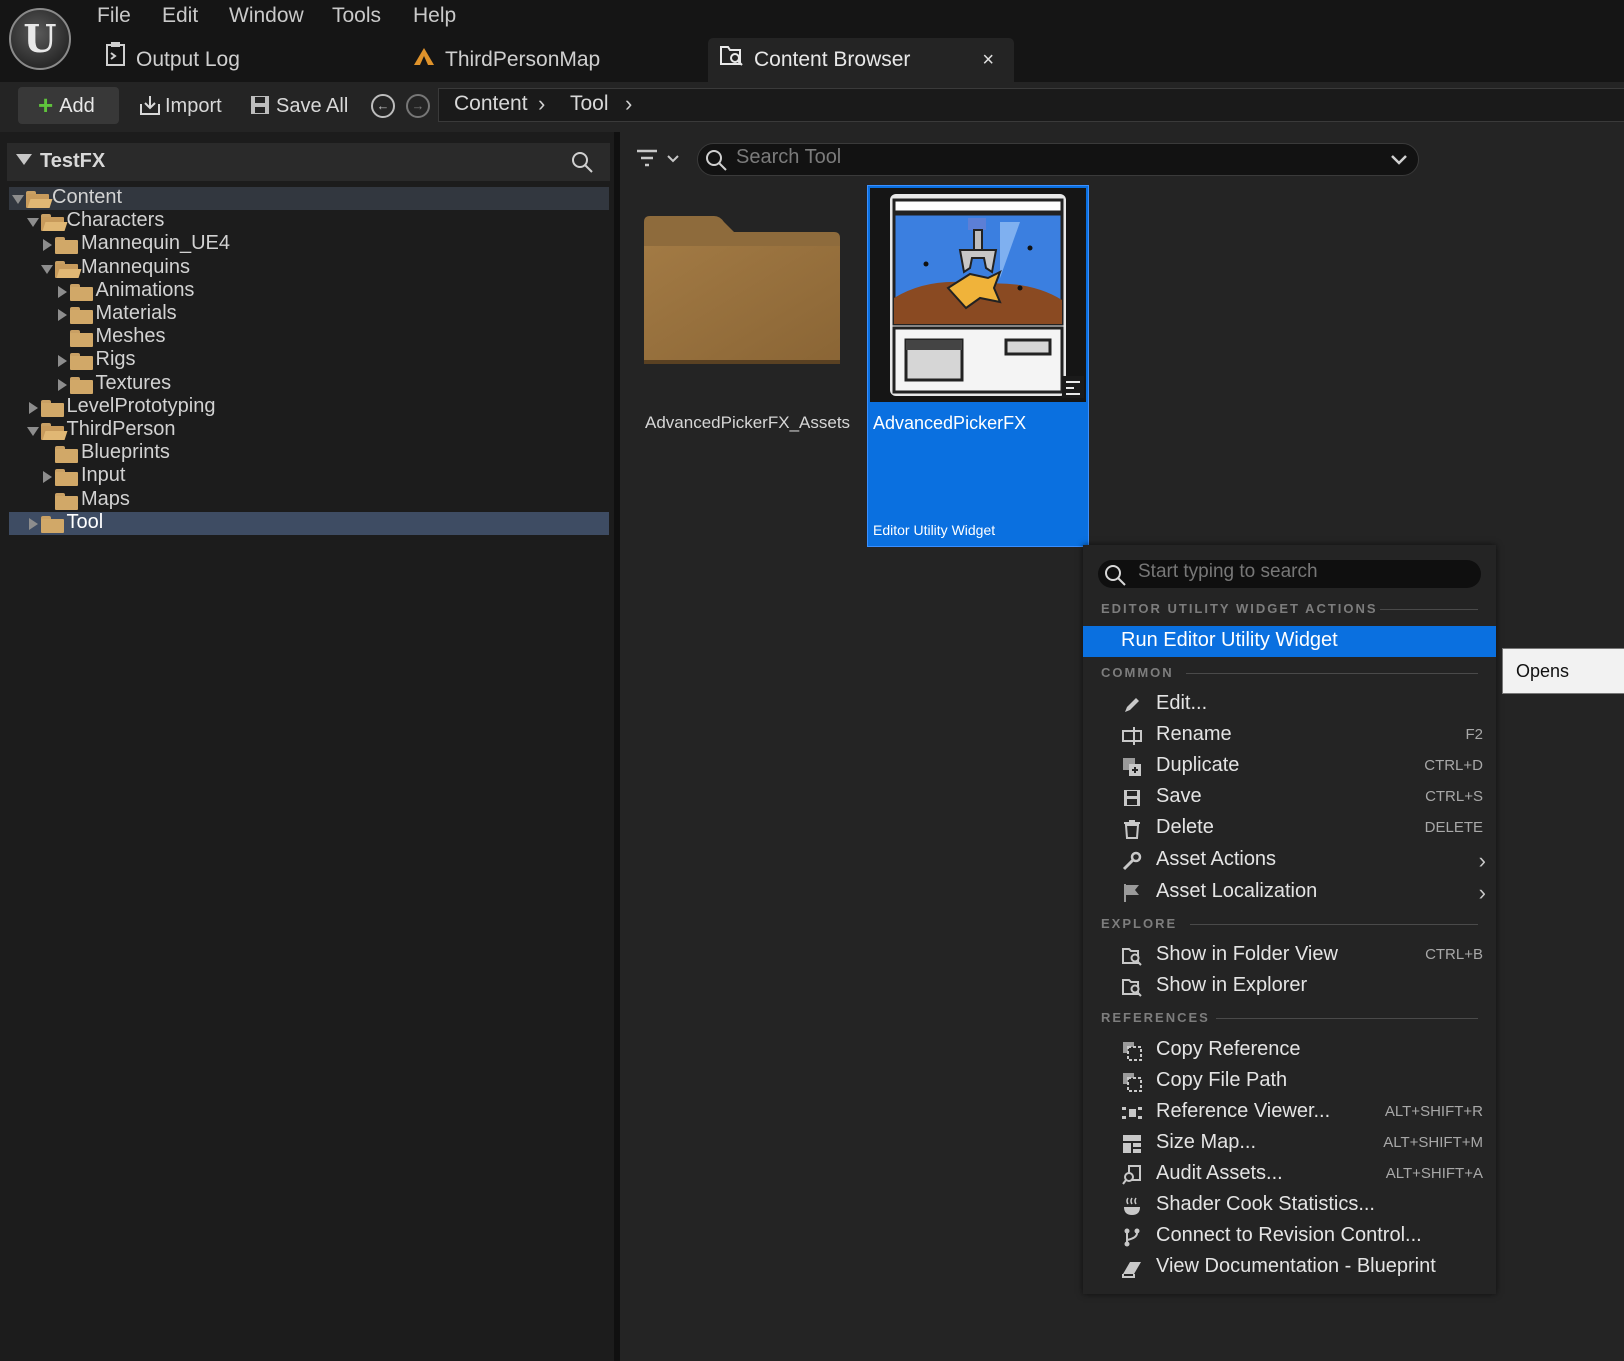 This screenshot has height=1361, width=1624. Describe the element at coordinates (53, 223) in the screenshot. I see `folder-open-icon` at that location.